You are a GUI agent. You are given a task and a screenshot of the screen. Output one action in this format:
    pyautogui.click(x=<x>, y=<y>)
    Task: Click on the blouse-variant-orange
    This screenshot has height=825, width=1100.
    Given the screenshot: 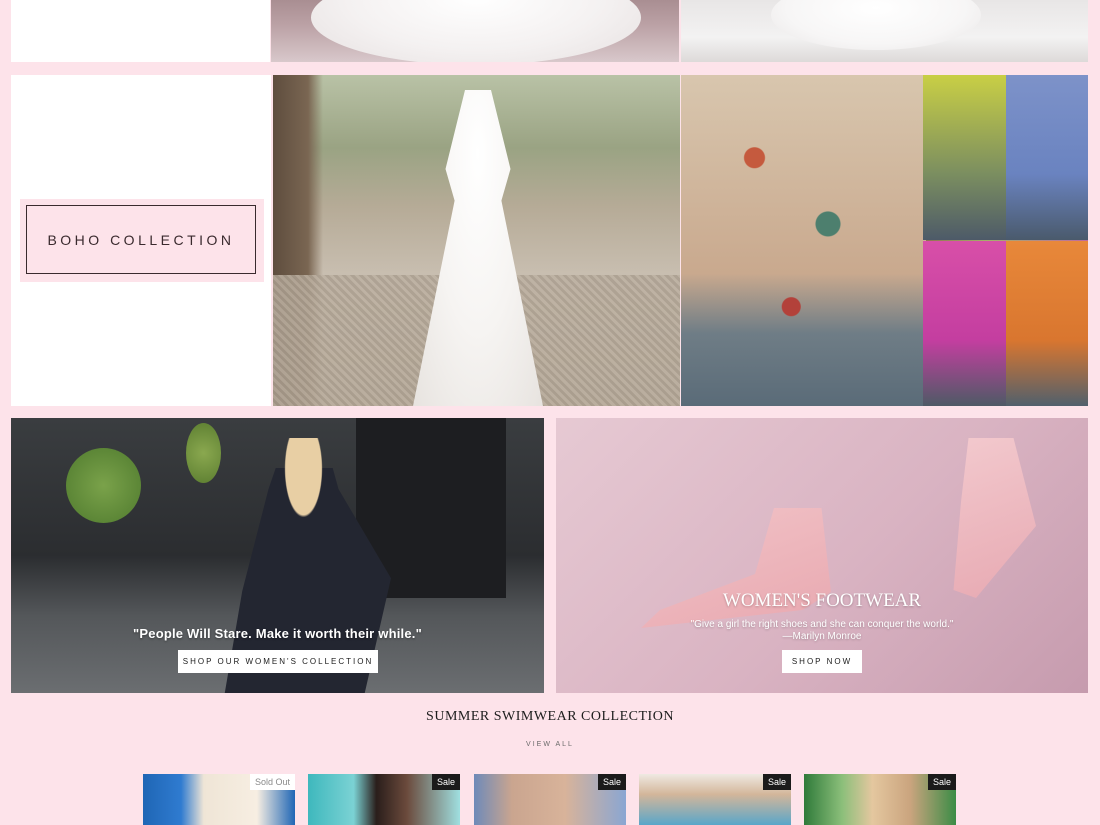 What is the action you would take?
    pyautogui.click(x=1047, y=323)
    